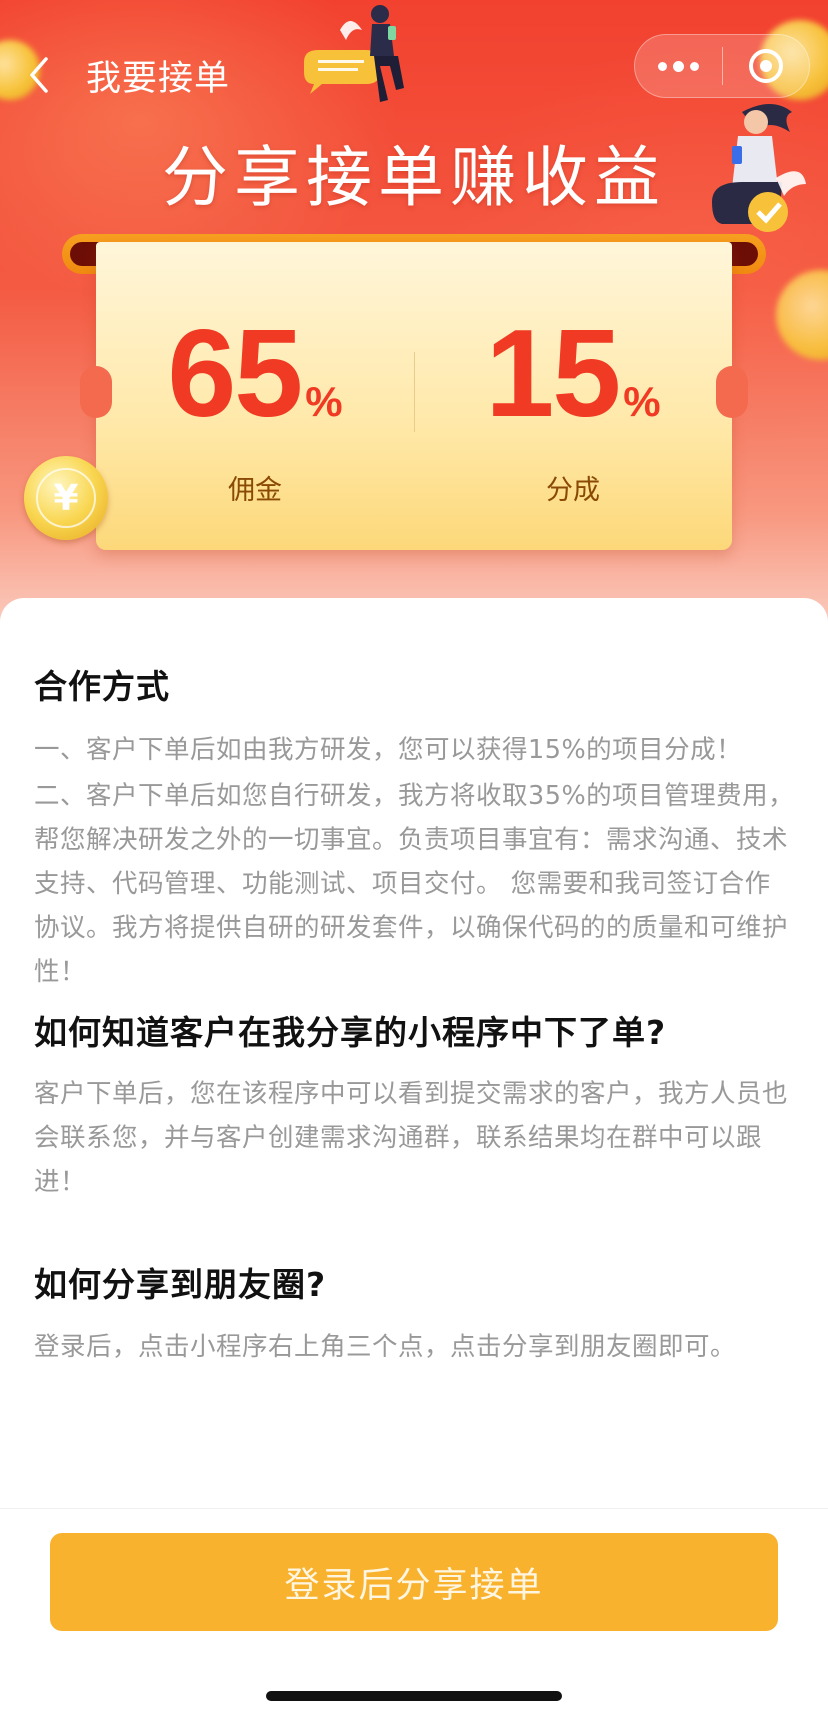 This screenshot has height=1719, width=828. Describe the element at coordinates (642, 401) in the screenshot. I see `share-unit: %` at that location.